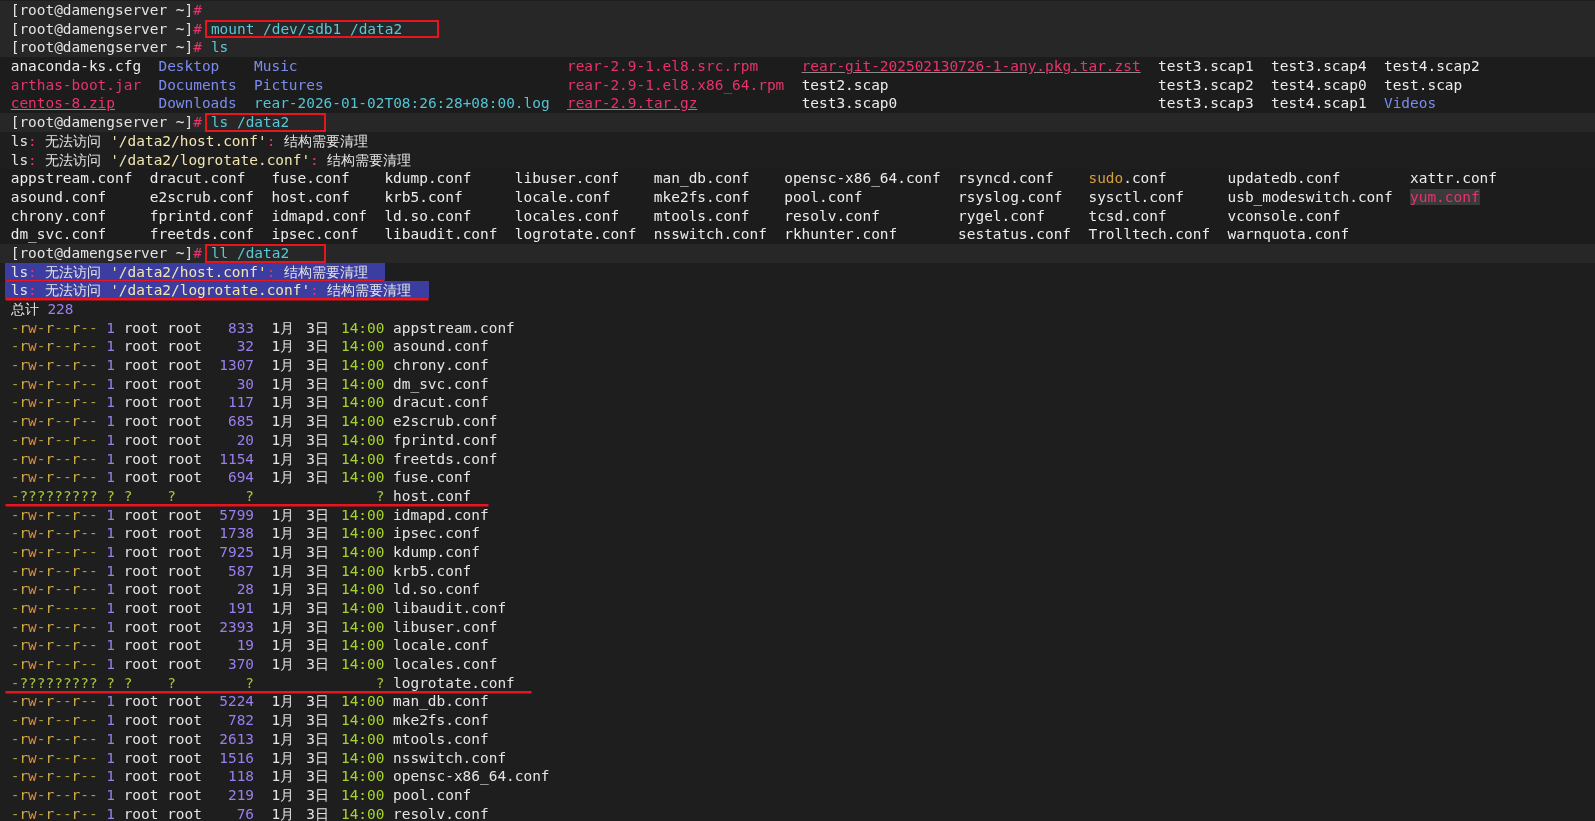  What do you see at coordinates (189, 66) in the screenshot?
I see `file-name: Desktop` at bounding box center [189, 66].